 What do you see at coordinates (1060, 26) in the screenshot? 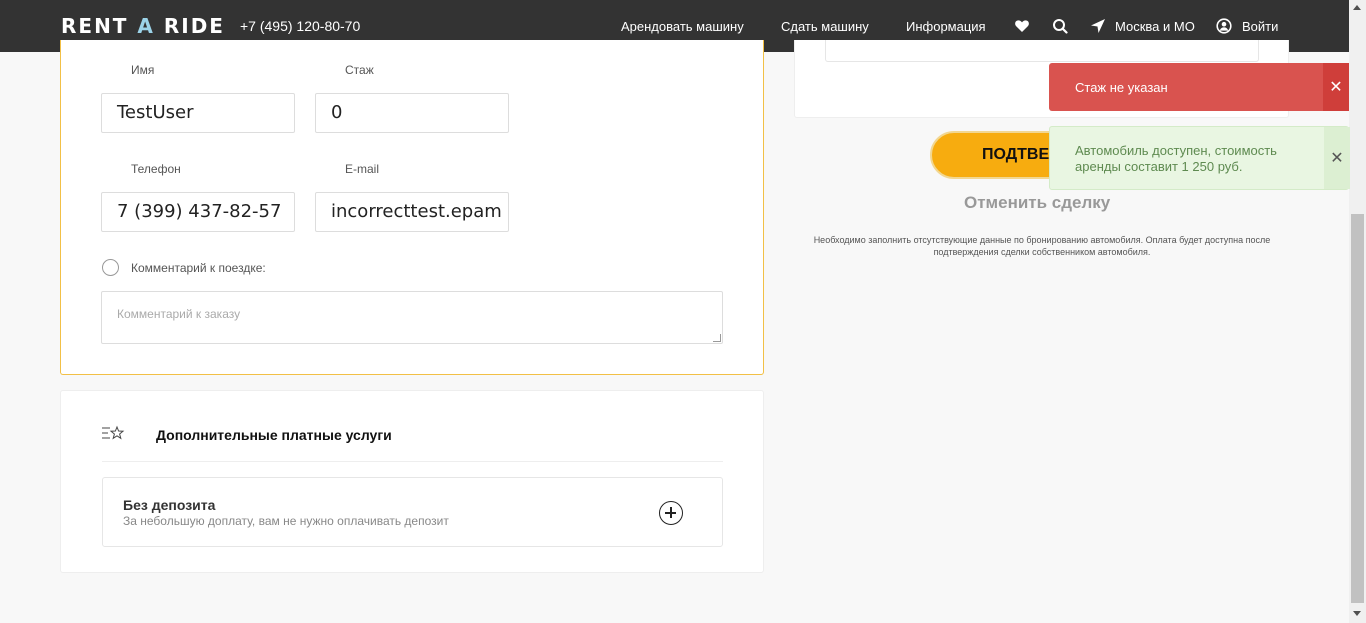
I see `search-icon` at bounding box center [1060, 26].